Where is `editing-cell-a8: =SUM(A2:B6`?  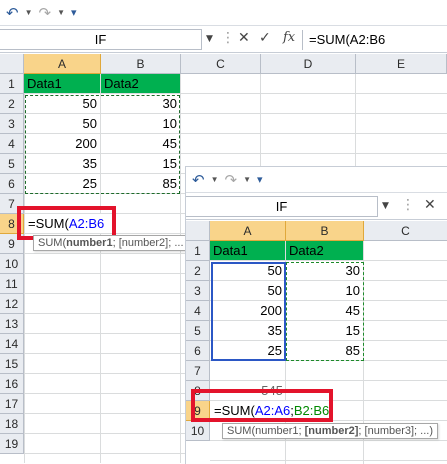
editing-cell-a8: =SUM(A2:B6 is located at coordinates (65, 223).